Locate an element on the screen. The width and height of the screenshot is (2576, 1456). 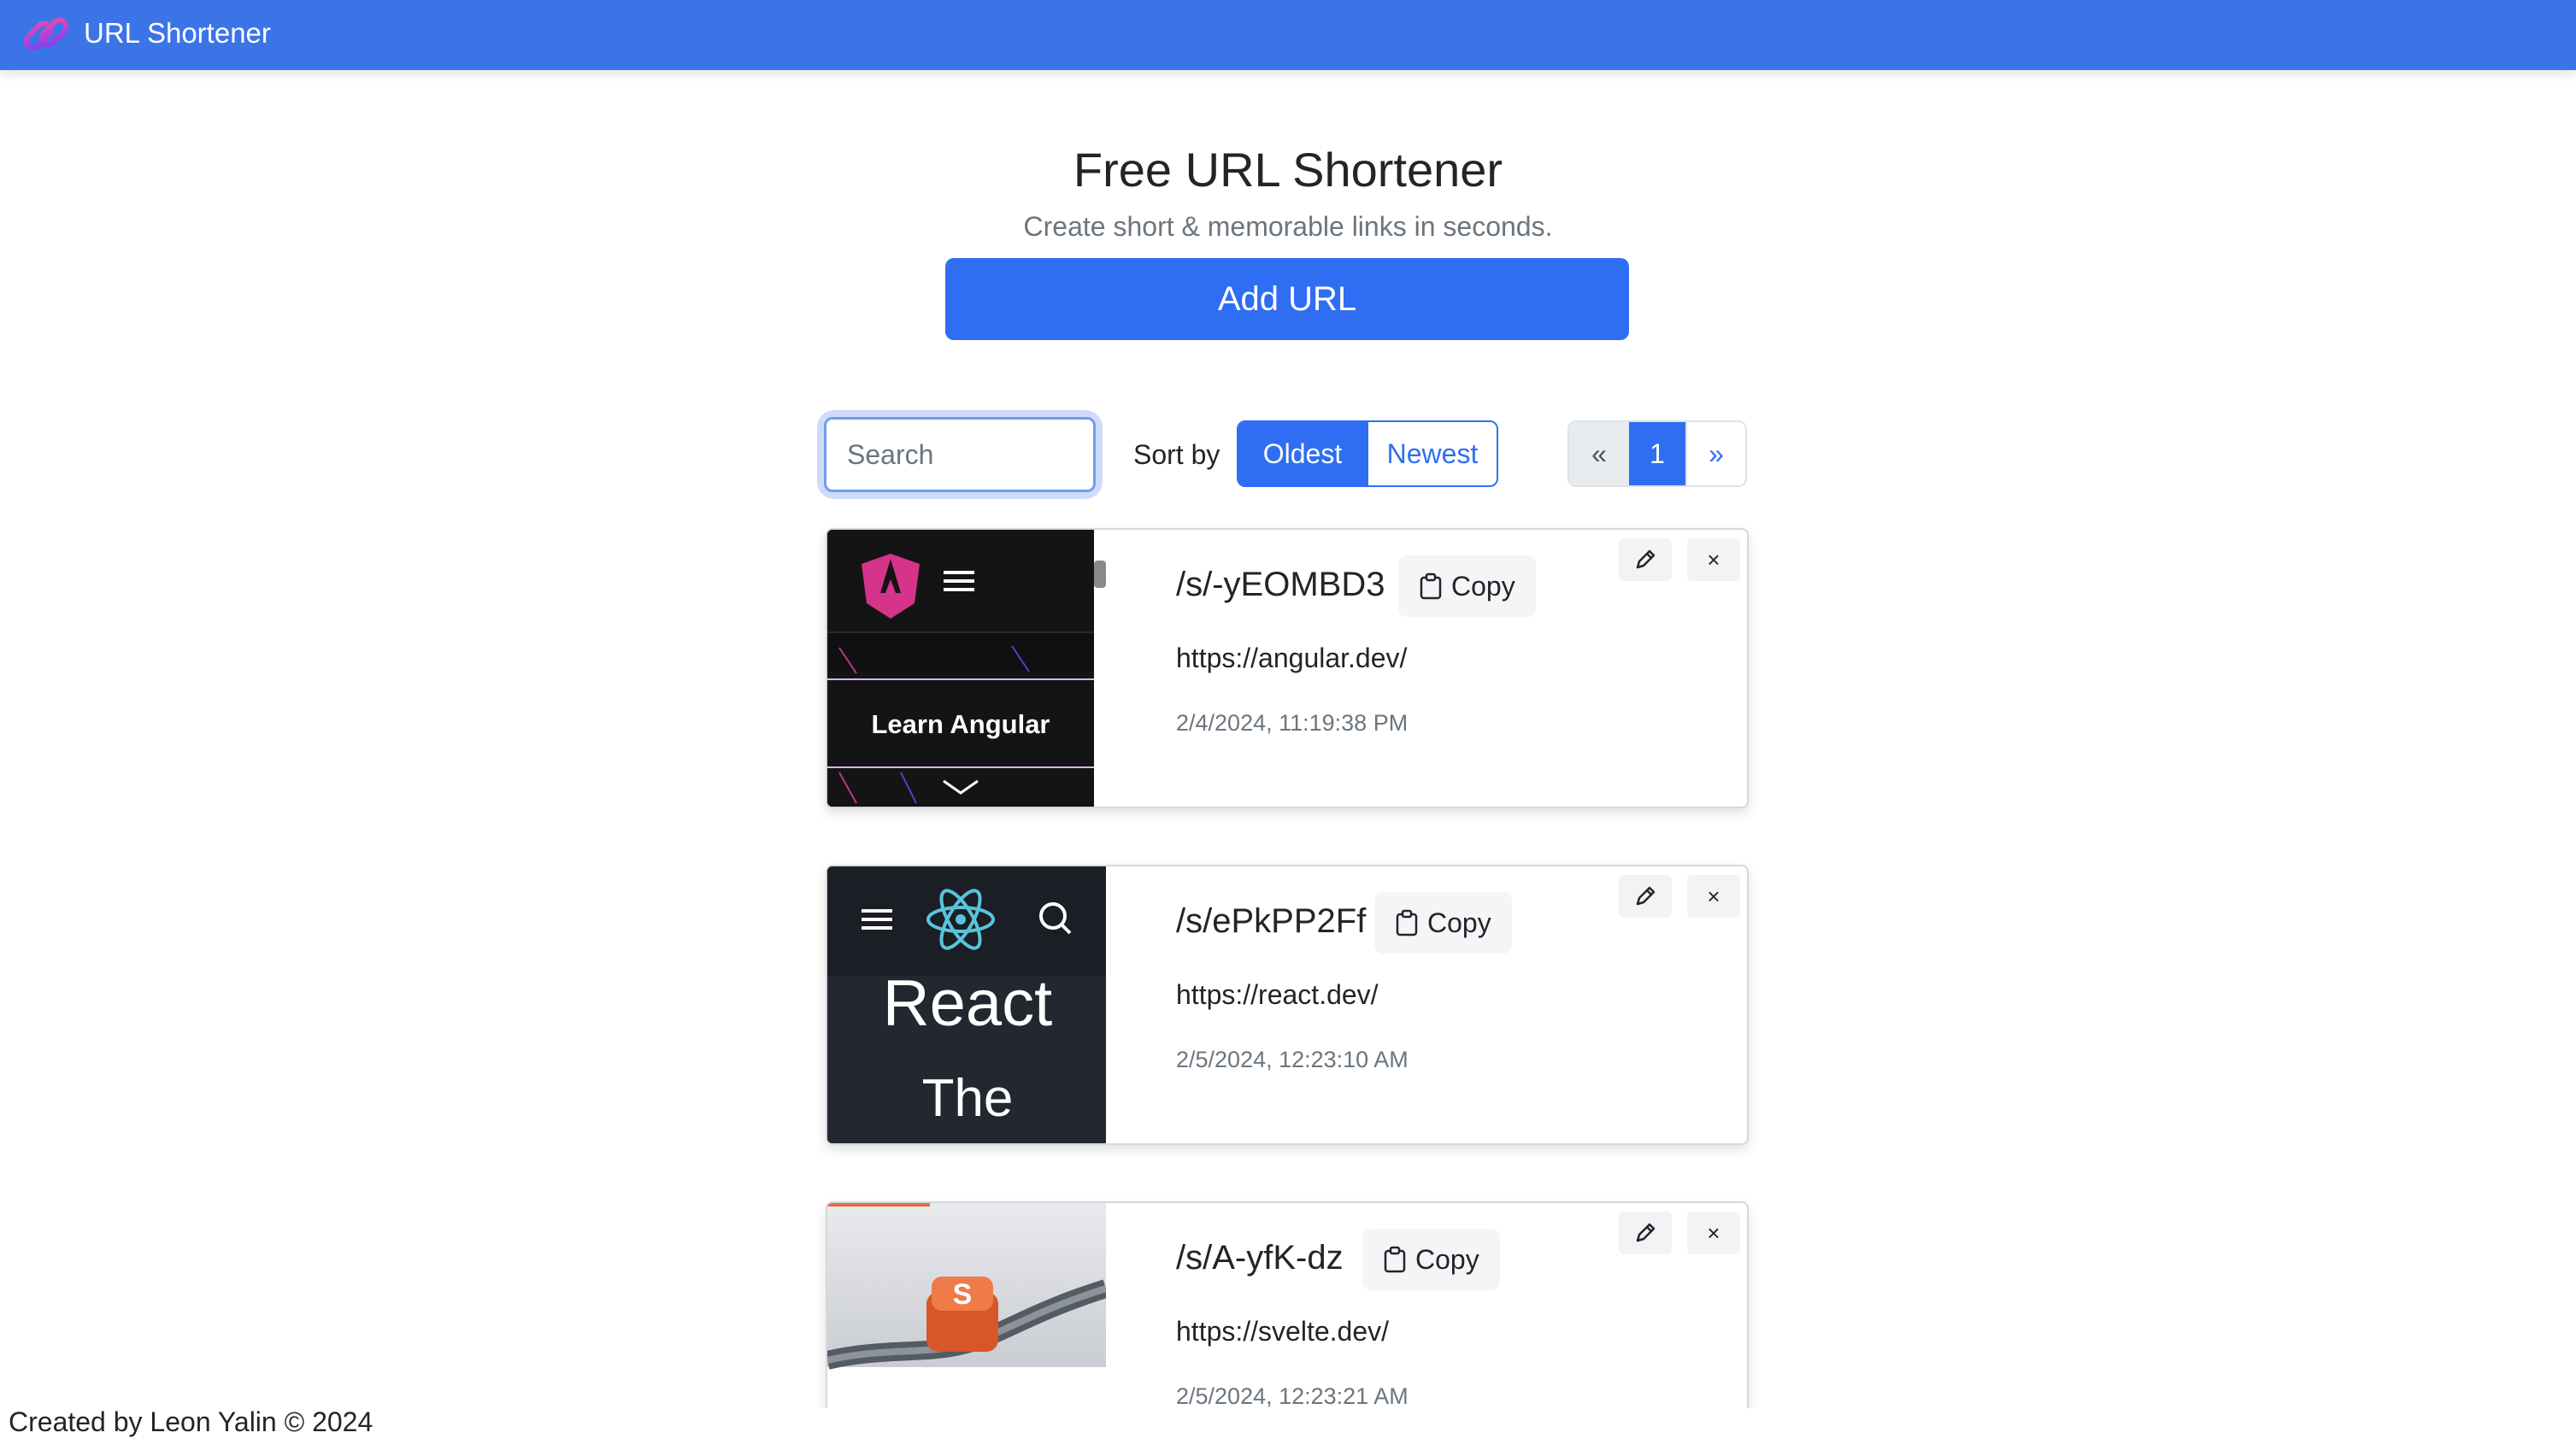
short-link: /s/A-yfK-dz is located at coordinates (1260, 1257).